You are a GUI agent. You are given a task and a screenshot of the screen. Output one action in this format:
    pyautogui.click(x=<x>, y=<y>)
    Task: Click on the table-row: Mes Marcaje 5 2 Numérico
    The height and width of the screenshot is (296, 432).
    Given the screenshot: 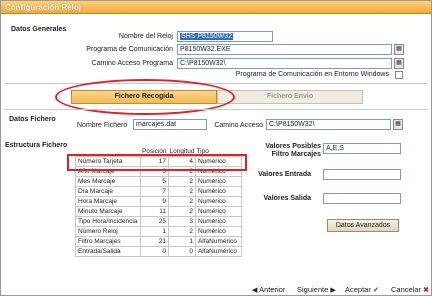 What is the action you would take?
    pyautogui.click(x=158, y=181)
    